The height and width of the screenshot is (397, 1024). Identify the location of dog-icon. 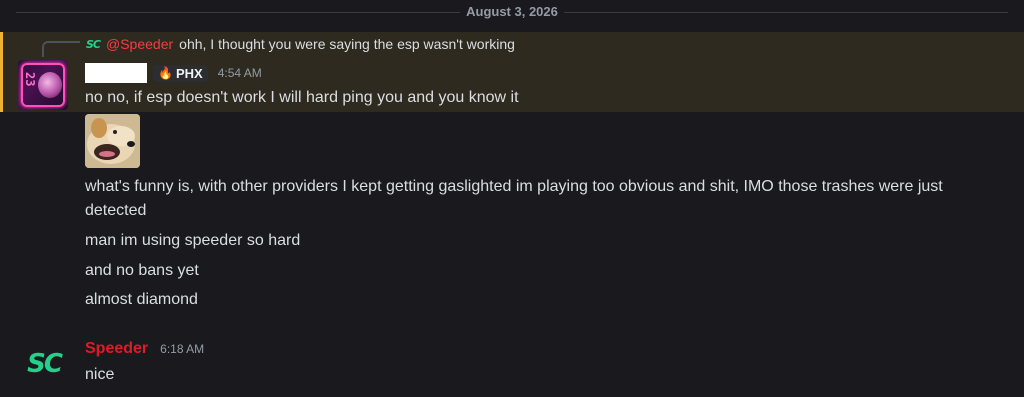
(112, 141).